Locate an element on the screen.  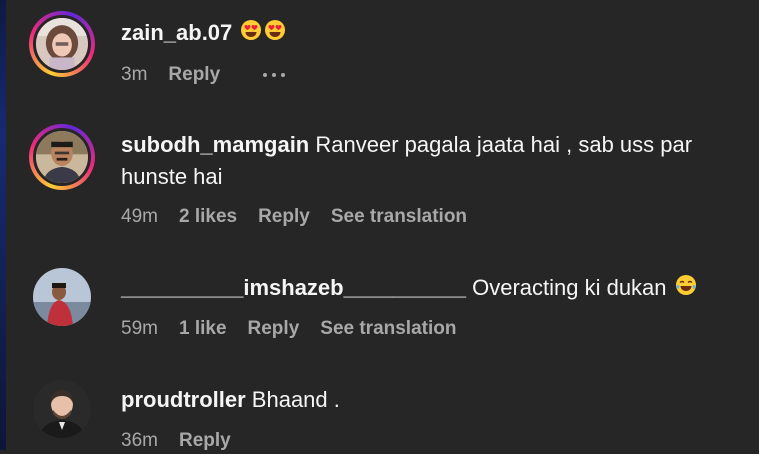
likes-count: 1 like is located at coordinates (203, 329).